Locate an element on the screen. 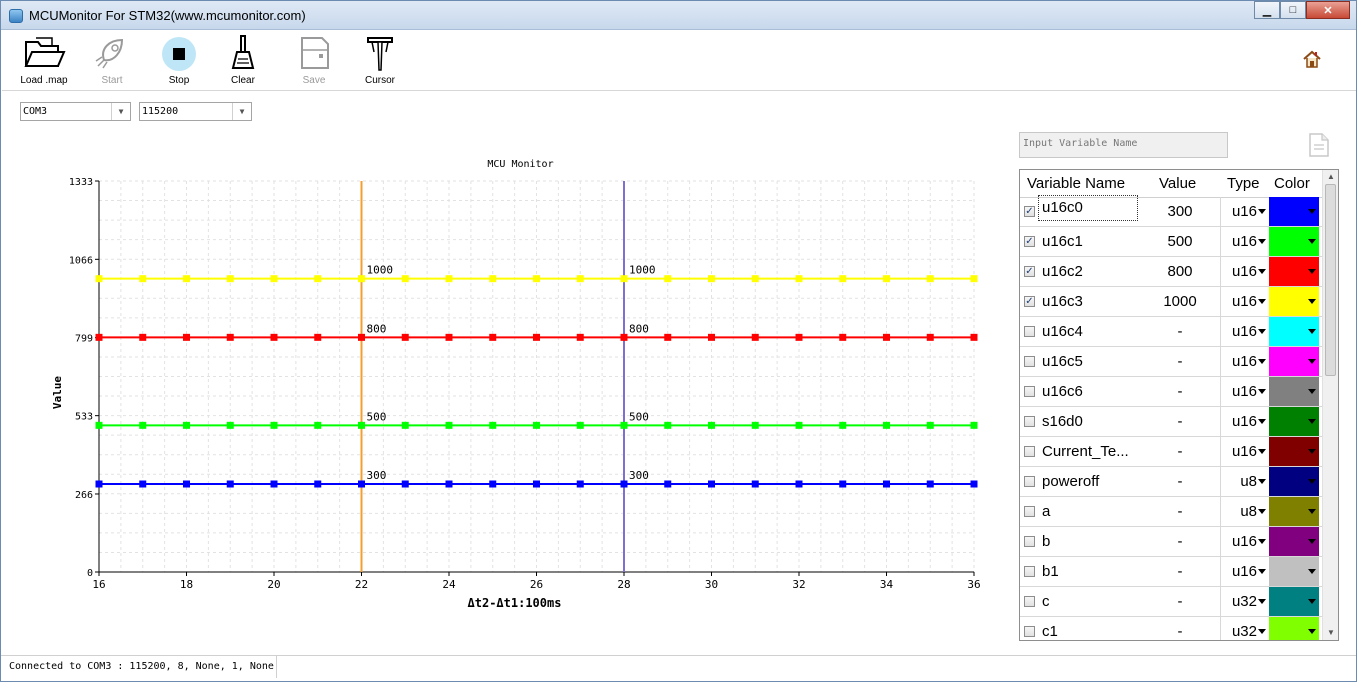 The height and width of the screenshot is (682, 1357). close-button: ✕ is located at coordinates (1328, 10).